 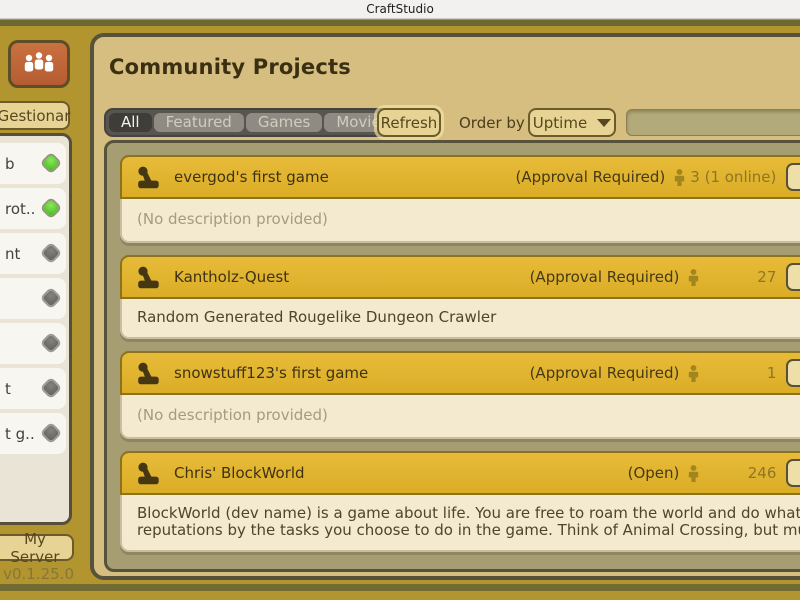 What do you see at coordinates (33, 388) in the screenshot?
I see `sidebar-list-item: t` at bounding box center [33, 388].